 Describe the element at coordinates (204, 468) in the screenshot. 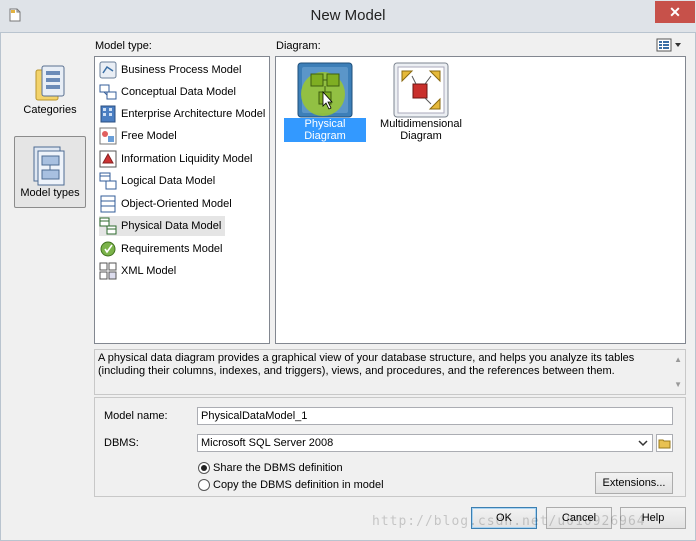

I see `radio-button-checked` at that location.